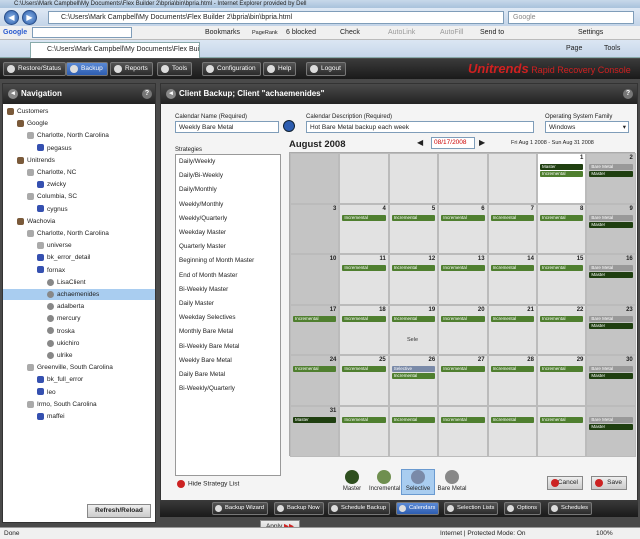 Image resolution: width=640 pixels, height=539 pixels. What do you see at coordinates (79, 367) in the screenshot?
I see `tree-node: Greenville, South Carolina` at bounding box center [79, 367].